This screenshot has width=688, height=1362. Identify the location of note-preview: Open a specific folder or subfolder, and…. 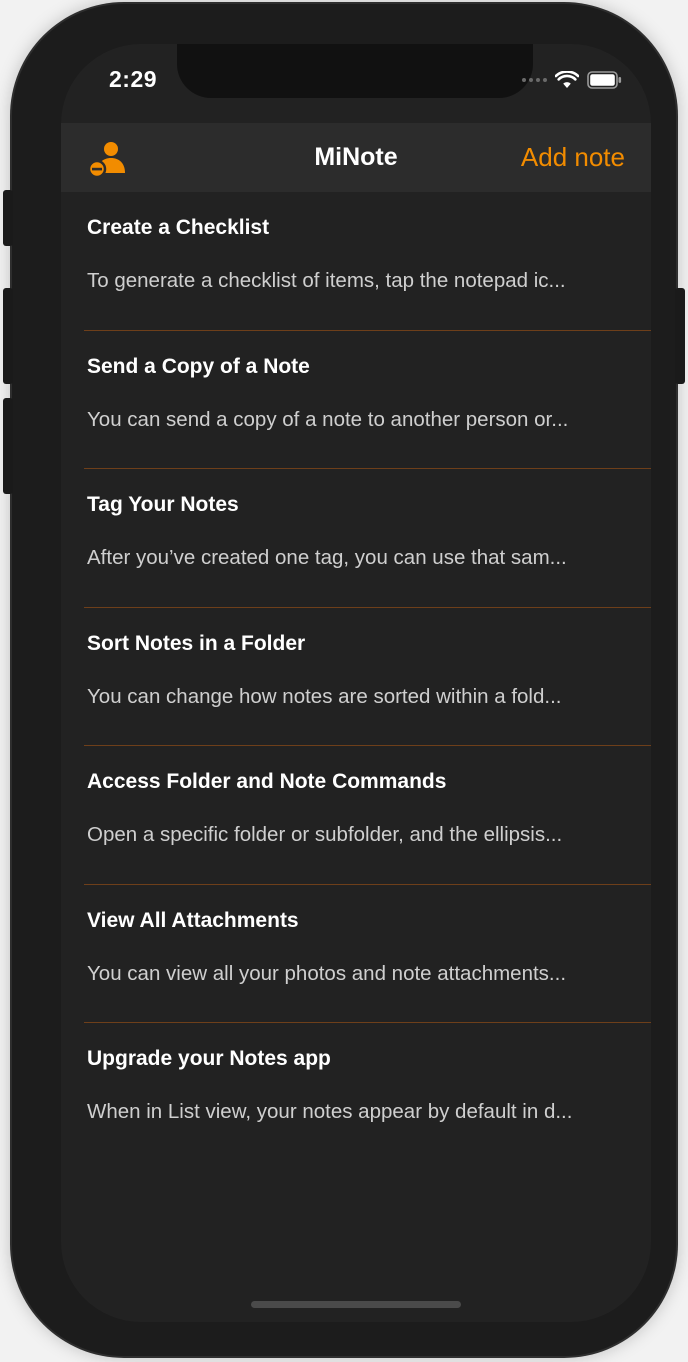
(325, 834).